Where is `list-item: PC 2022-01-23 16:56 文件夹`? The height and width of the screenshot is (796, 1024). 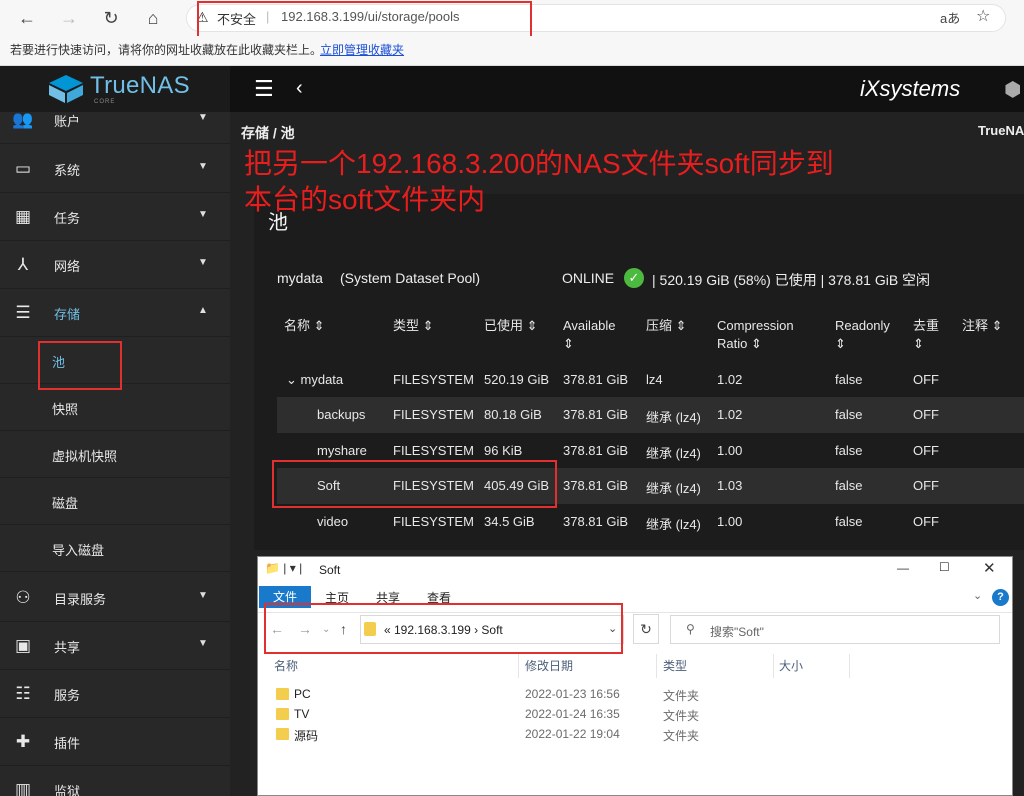
list-item: PC 2022-01-23 16:56 文件夹 is located at coordinates (636, 695).